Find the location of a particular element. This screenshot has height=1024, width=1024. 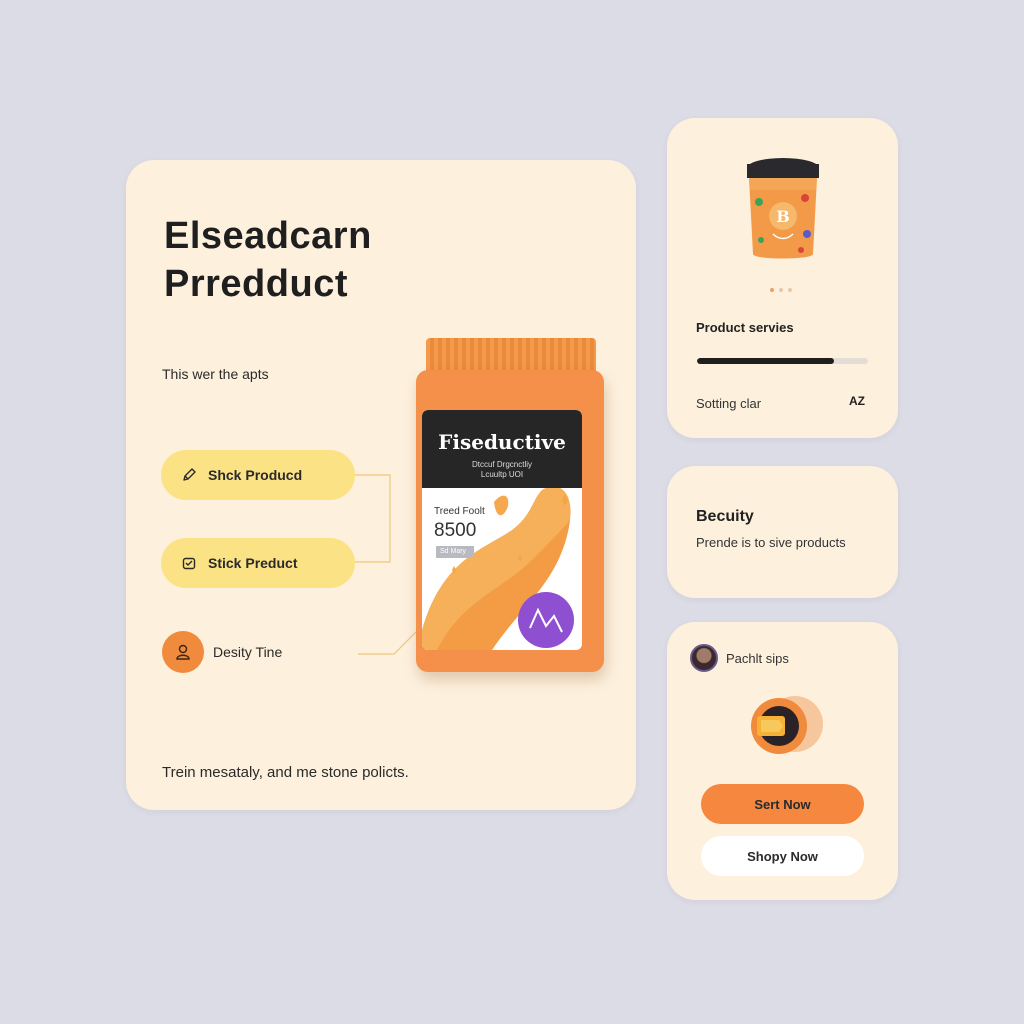

carousel-dots is located at coordinates (781, 290).